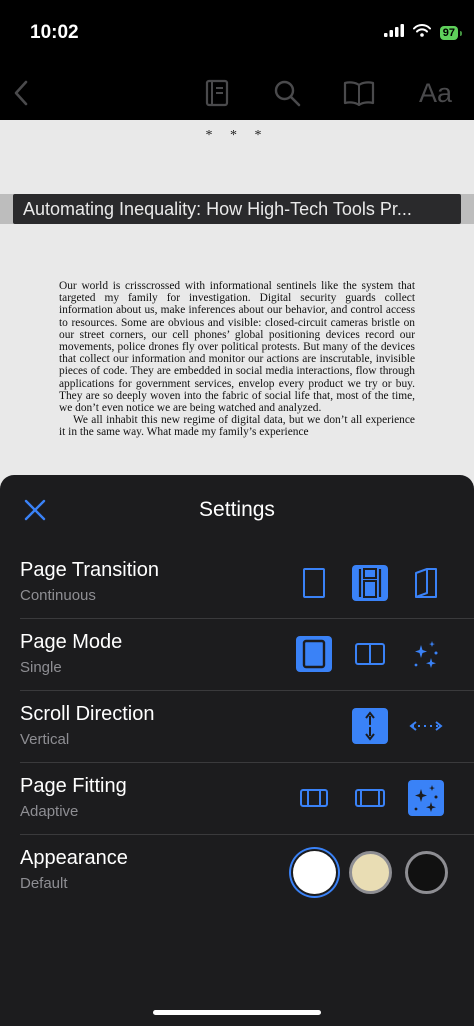  Describe the element at coordinates (237, 33) in the screenshot. I see `status-bar: 10:02 97` at that location.